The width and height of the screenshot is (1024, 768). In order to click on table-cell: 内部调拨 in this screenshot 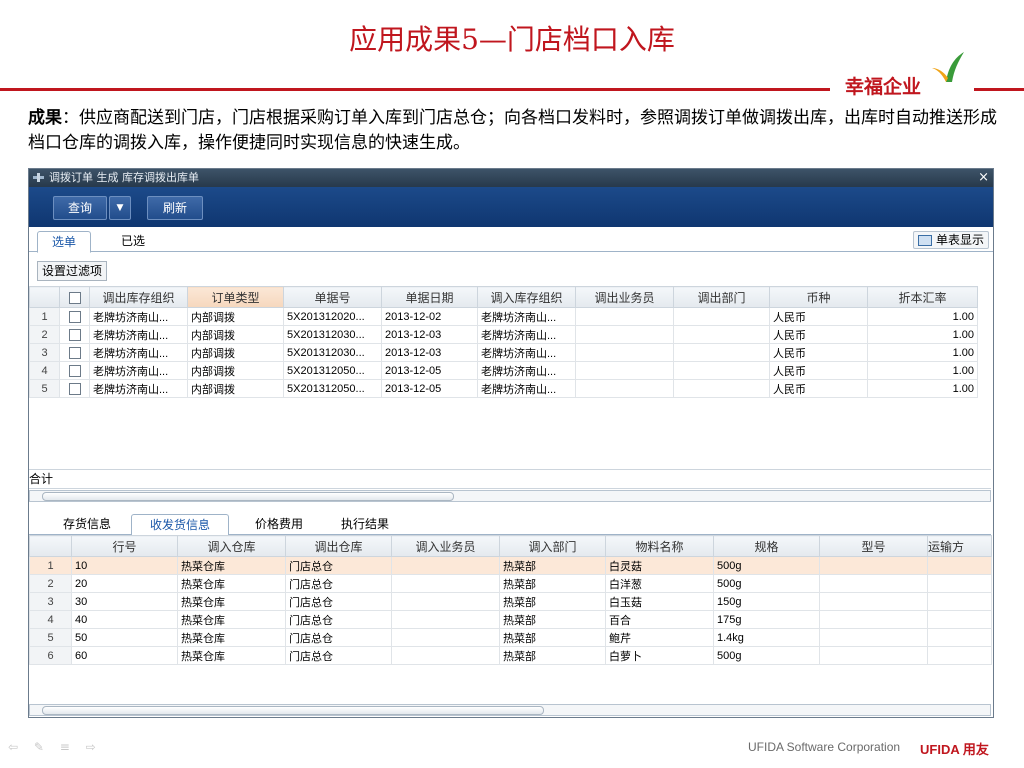, I will do `click(235, 388)`.